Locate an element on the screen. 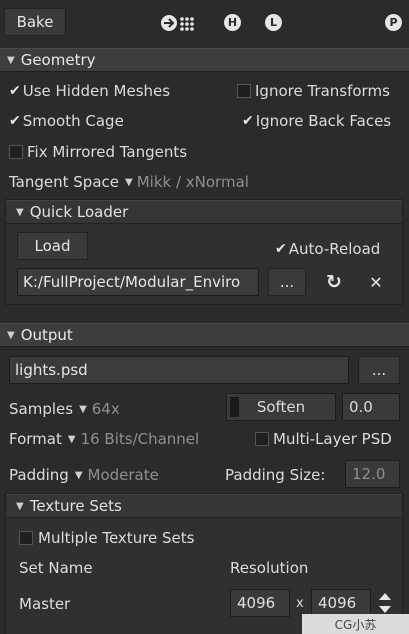 This screenshot has height=634, width=409. watermark-logo: CG小苏 is located at coordinates (355, 624).